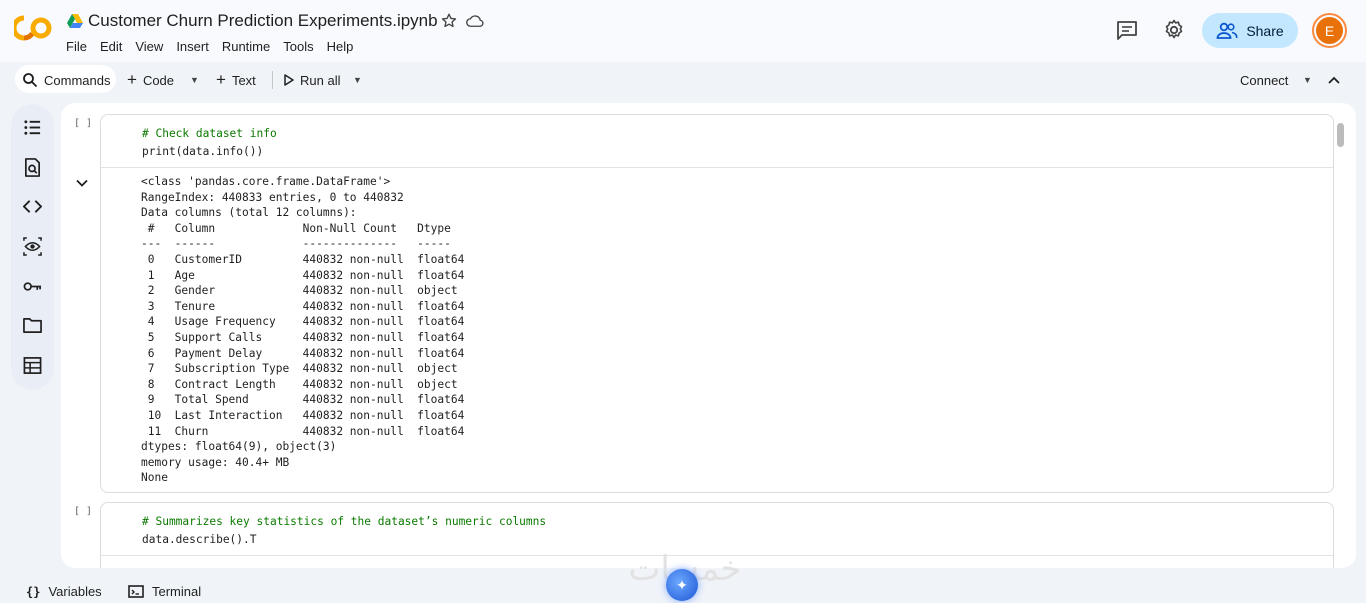 This screenshot has width=1366, height=603. I want to click on code-comment: # Check dataset info, so click(209, 133).